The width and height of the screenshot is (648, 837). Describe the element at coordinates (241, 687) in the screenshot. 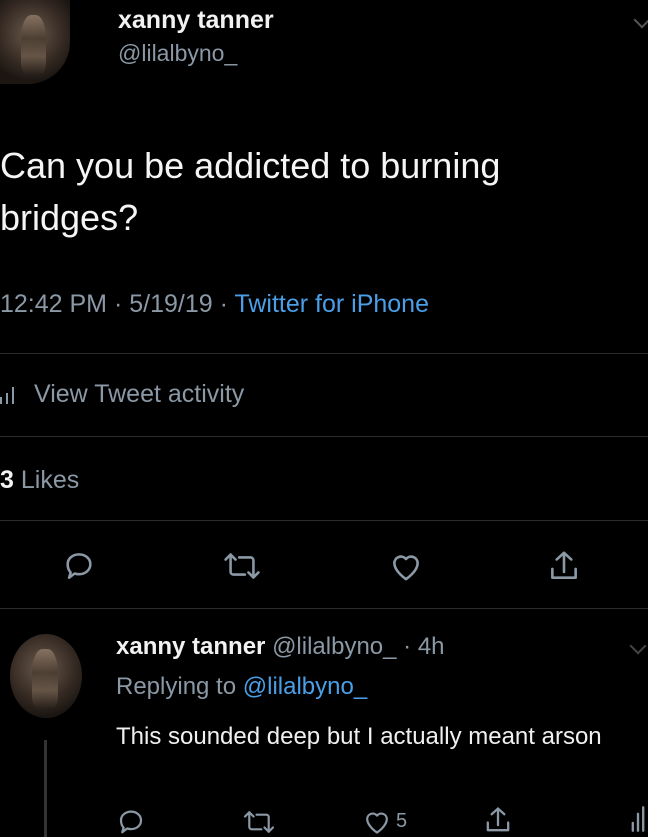

I see `replying-to: Replying to @lilalbyno_` at that location.